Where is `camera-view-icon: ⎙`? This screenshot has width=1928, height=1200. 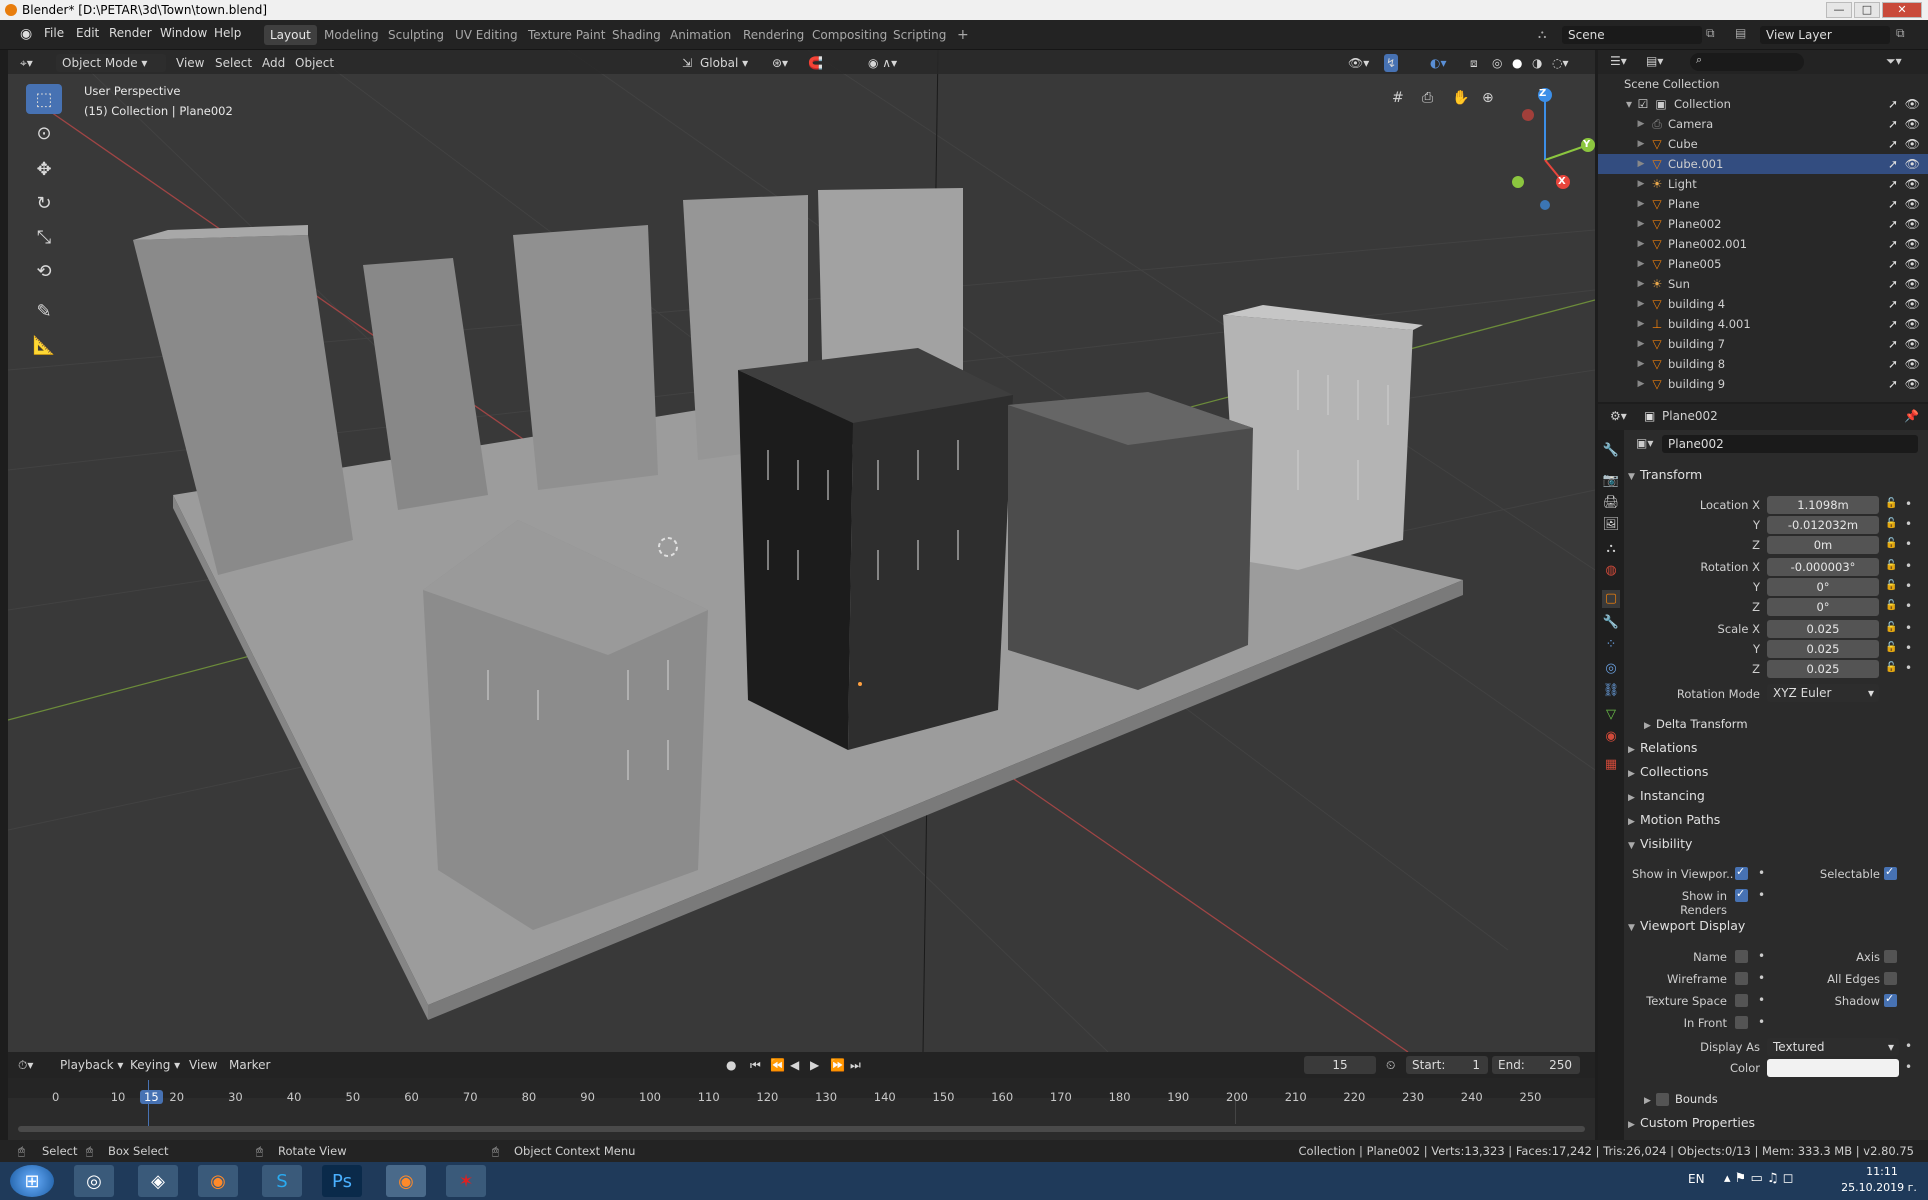 camera-view-icon: ⎙ is located at coordinates (1427, 98).